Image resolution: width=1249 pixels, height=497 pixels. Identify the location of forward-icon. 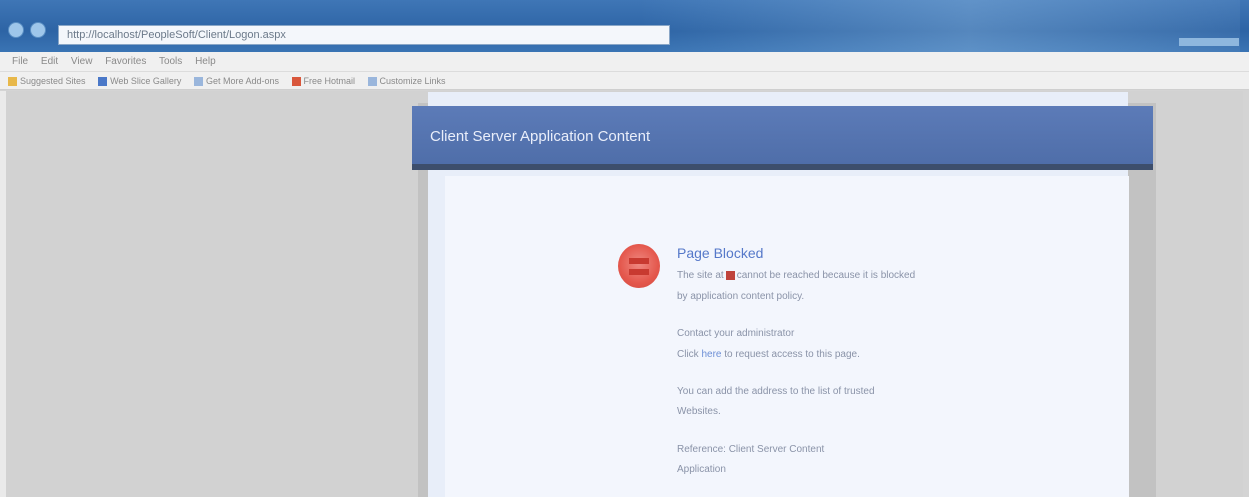
(38, 30).